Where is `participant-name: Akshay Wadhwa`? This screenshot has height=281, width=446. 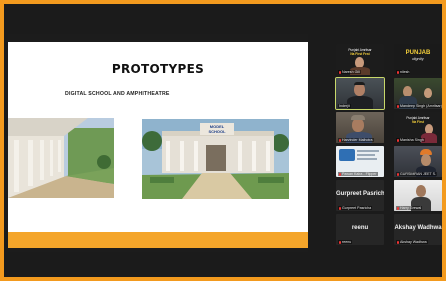 participant-name: Akshay Wadhwa is located at coordinates (412, 242).